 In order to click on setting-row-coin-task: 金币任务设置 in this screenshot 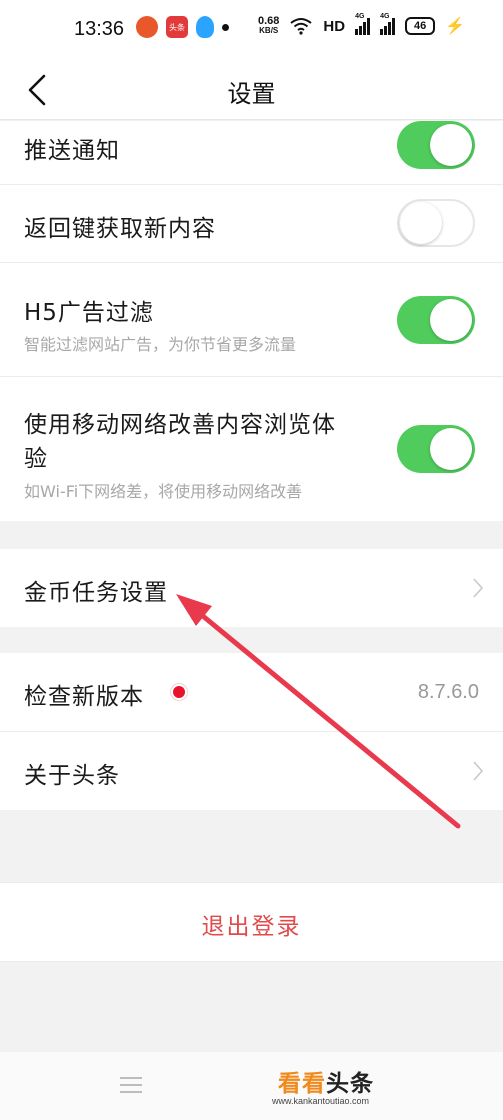, I will do `click(251, 588)`.